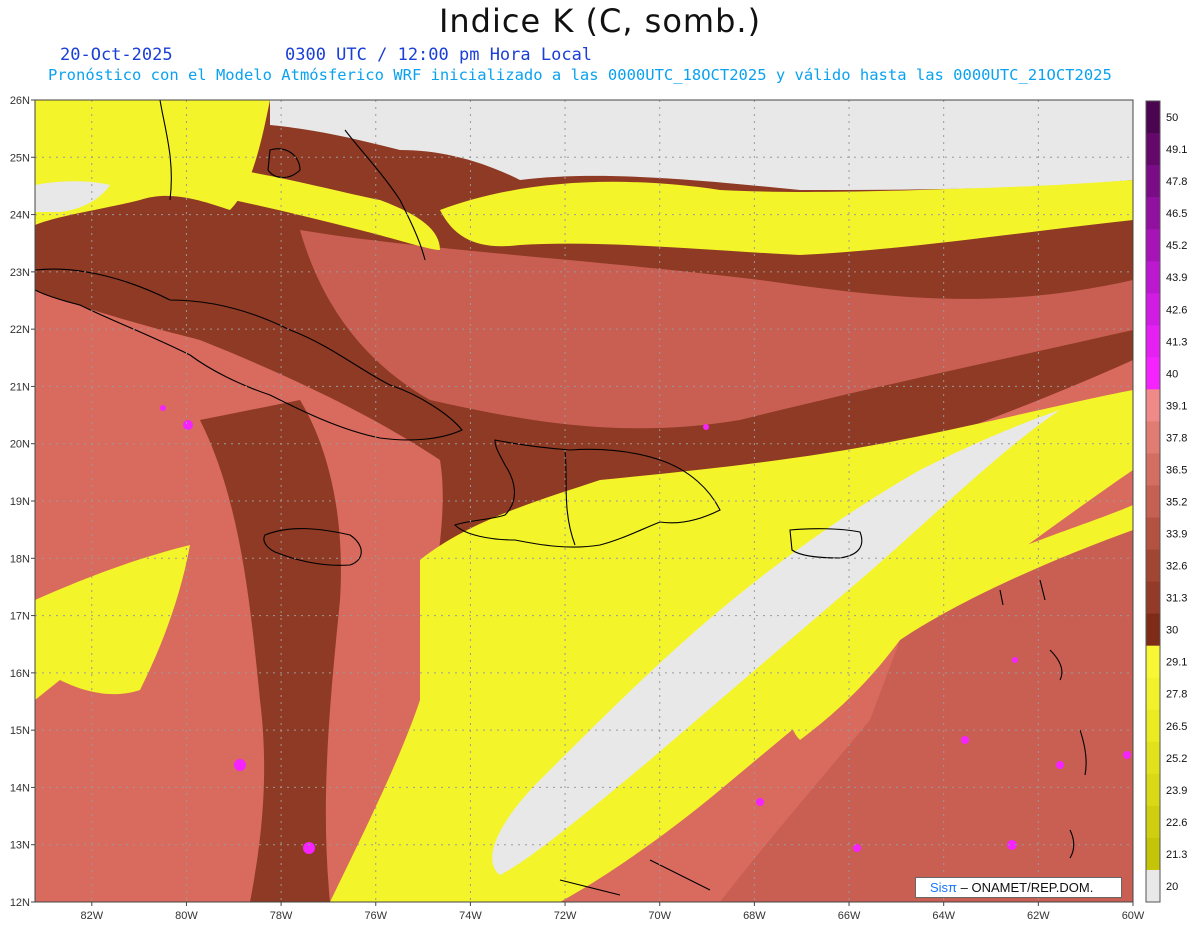  Describe the element at coordinates (1176, 278) in the screenshot. I see `colorbar-label: 43.9` at that location.